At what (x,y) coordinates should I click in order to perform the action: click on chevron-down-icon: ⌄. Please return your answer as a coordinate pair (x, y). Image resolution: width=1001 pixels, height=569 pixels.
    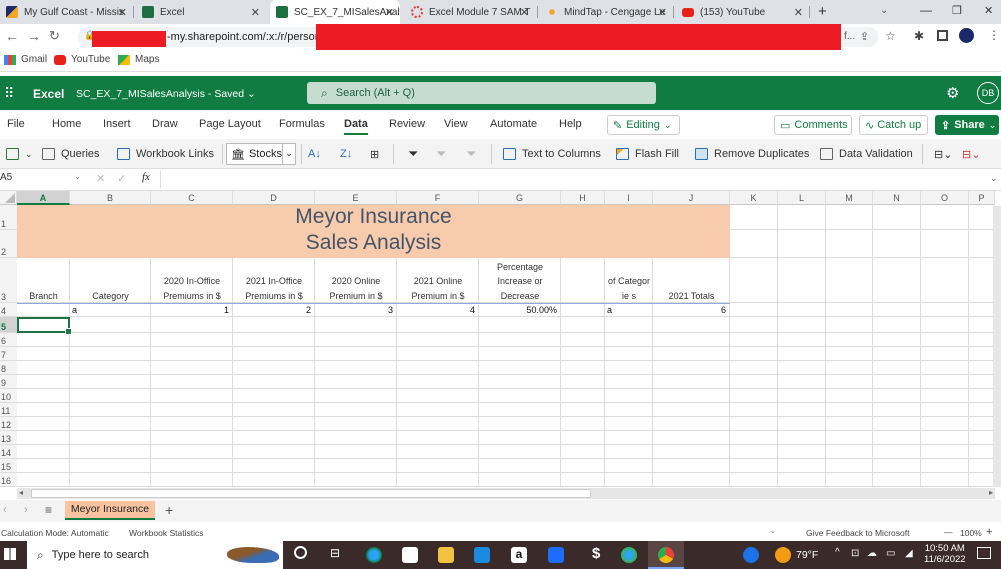
    Looking at the image, I should click on (773, 531).